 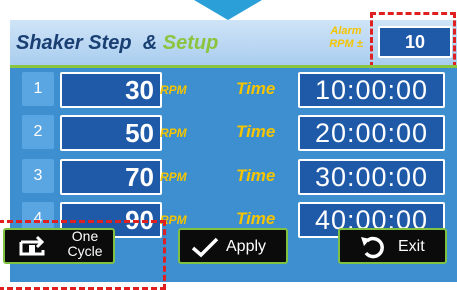 I want to click on undo-arrow-icon, so click(x=372, y=247).